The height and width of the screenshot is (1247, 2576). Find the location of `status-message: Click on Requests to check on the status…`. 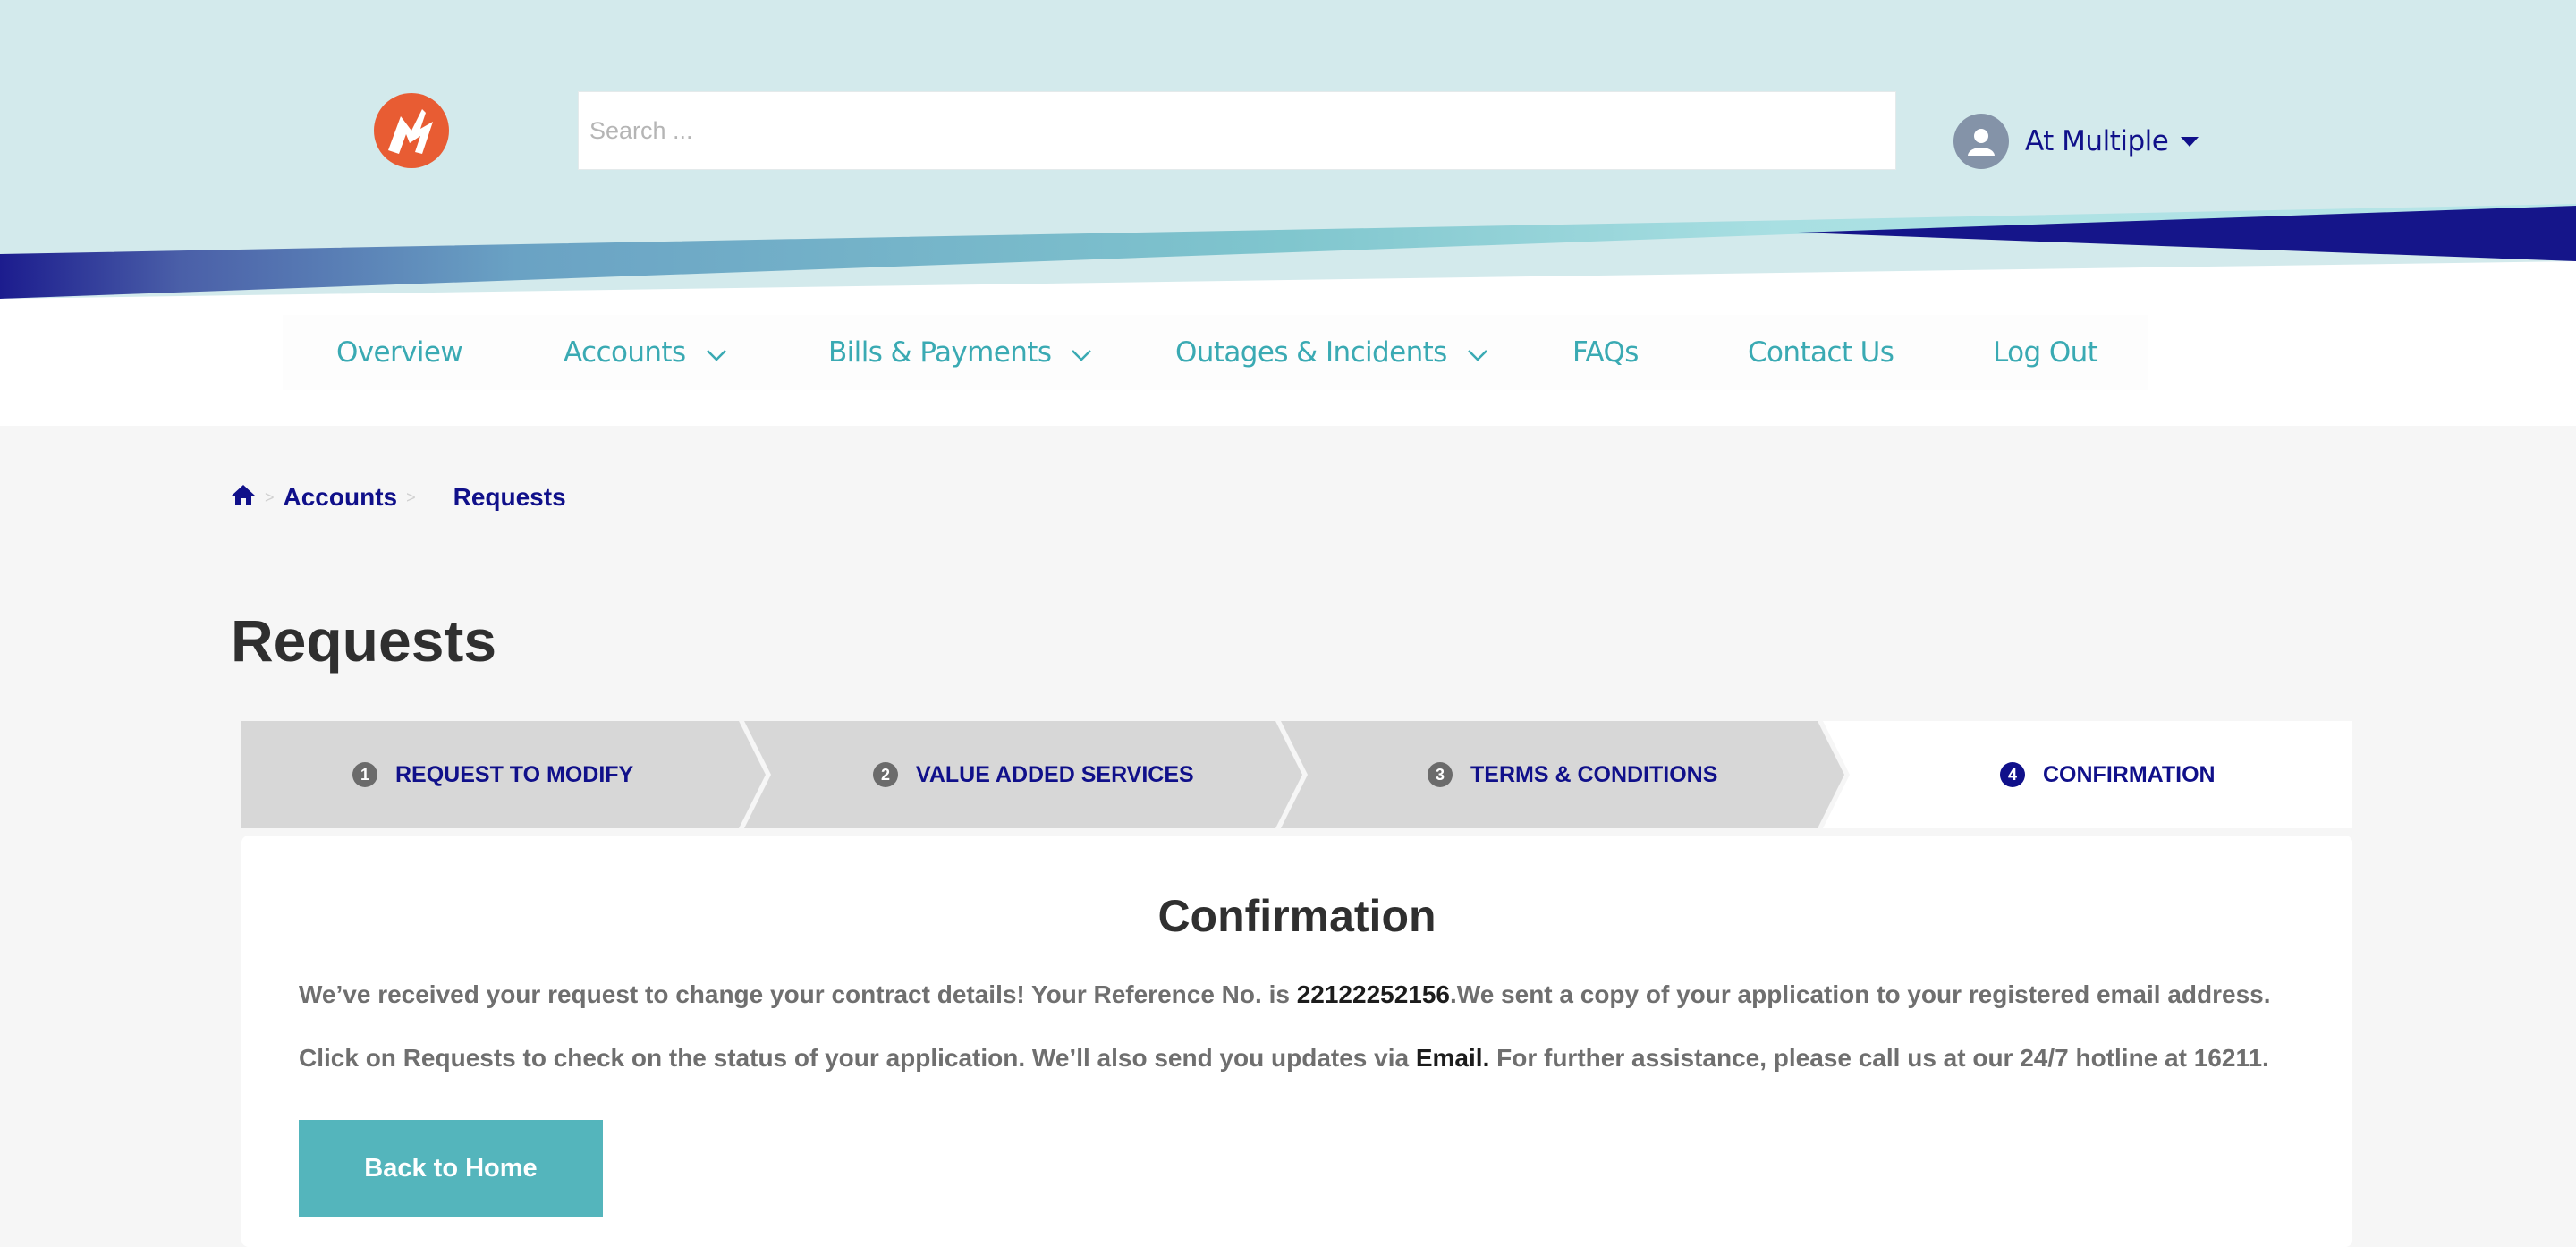

status-message: Click on Requests to check on the status… is located at coordinates (1284, 1058).